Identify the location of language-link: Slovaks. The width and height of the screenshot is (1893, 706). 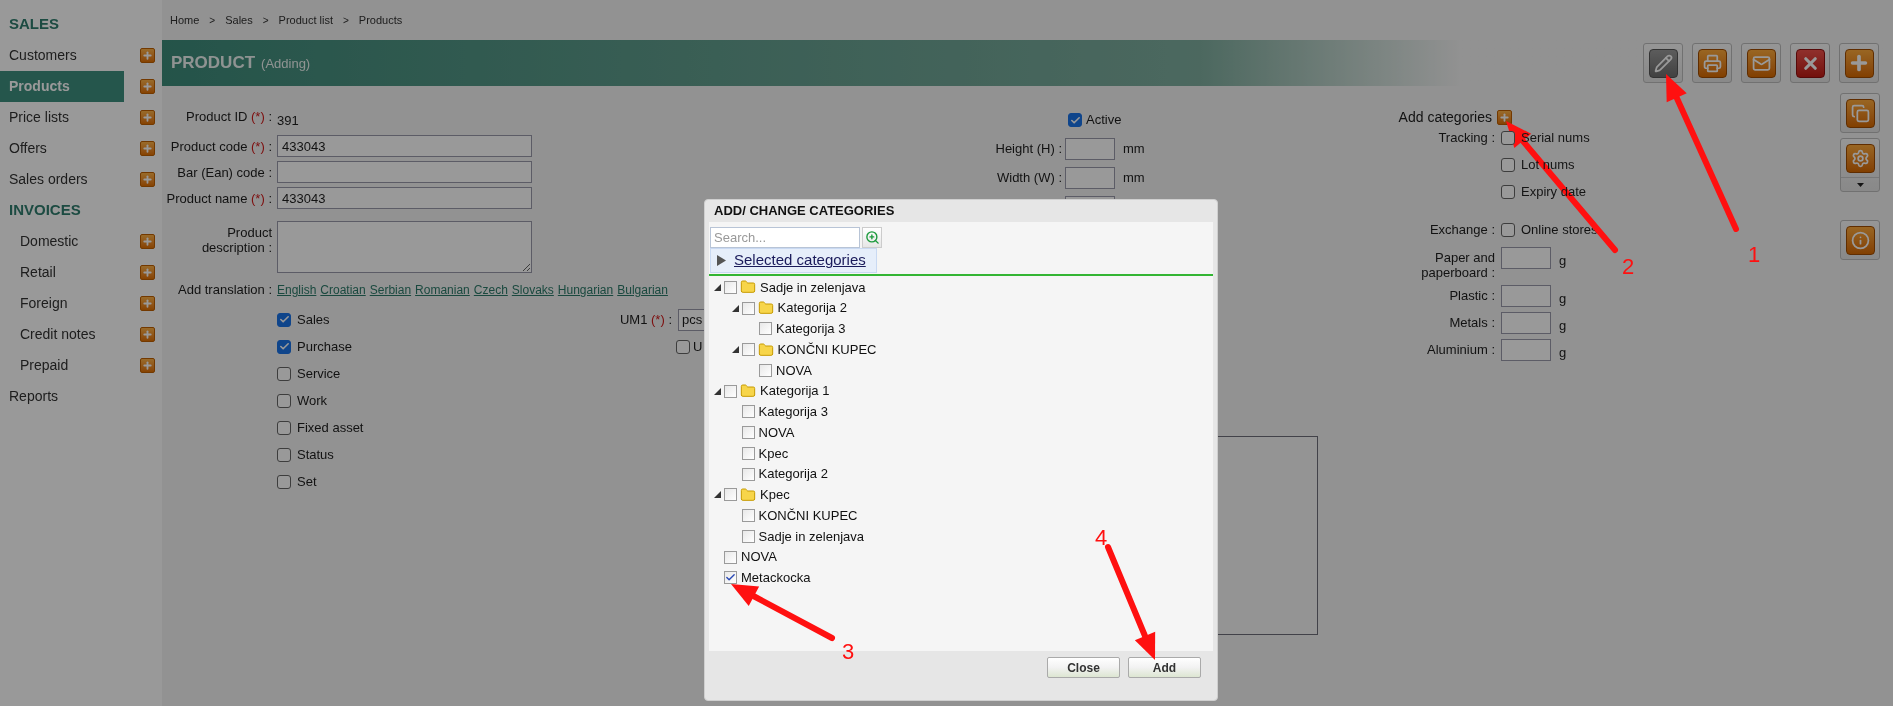
(532, 290).